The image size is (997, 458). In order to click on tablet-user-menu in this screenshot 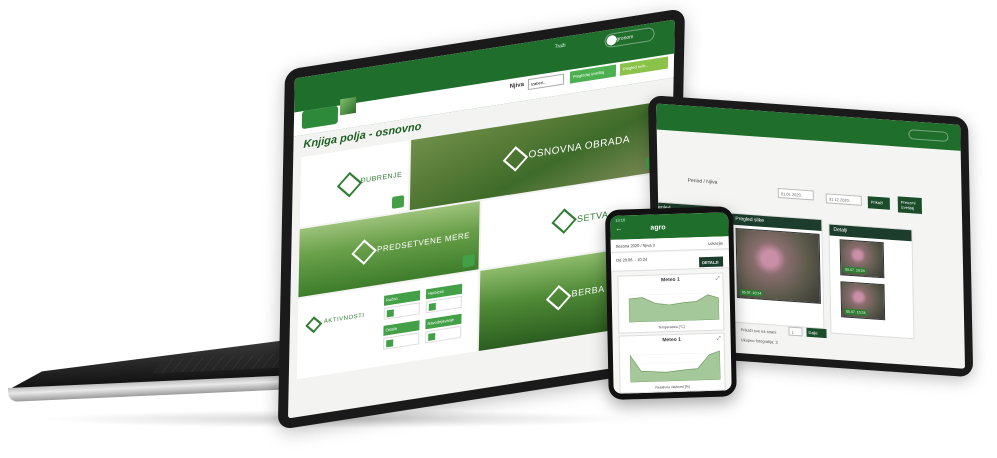, I will do `click(928, 135)`.